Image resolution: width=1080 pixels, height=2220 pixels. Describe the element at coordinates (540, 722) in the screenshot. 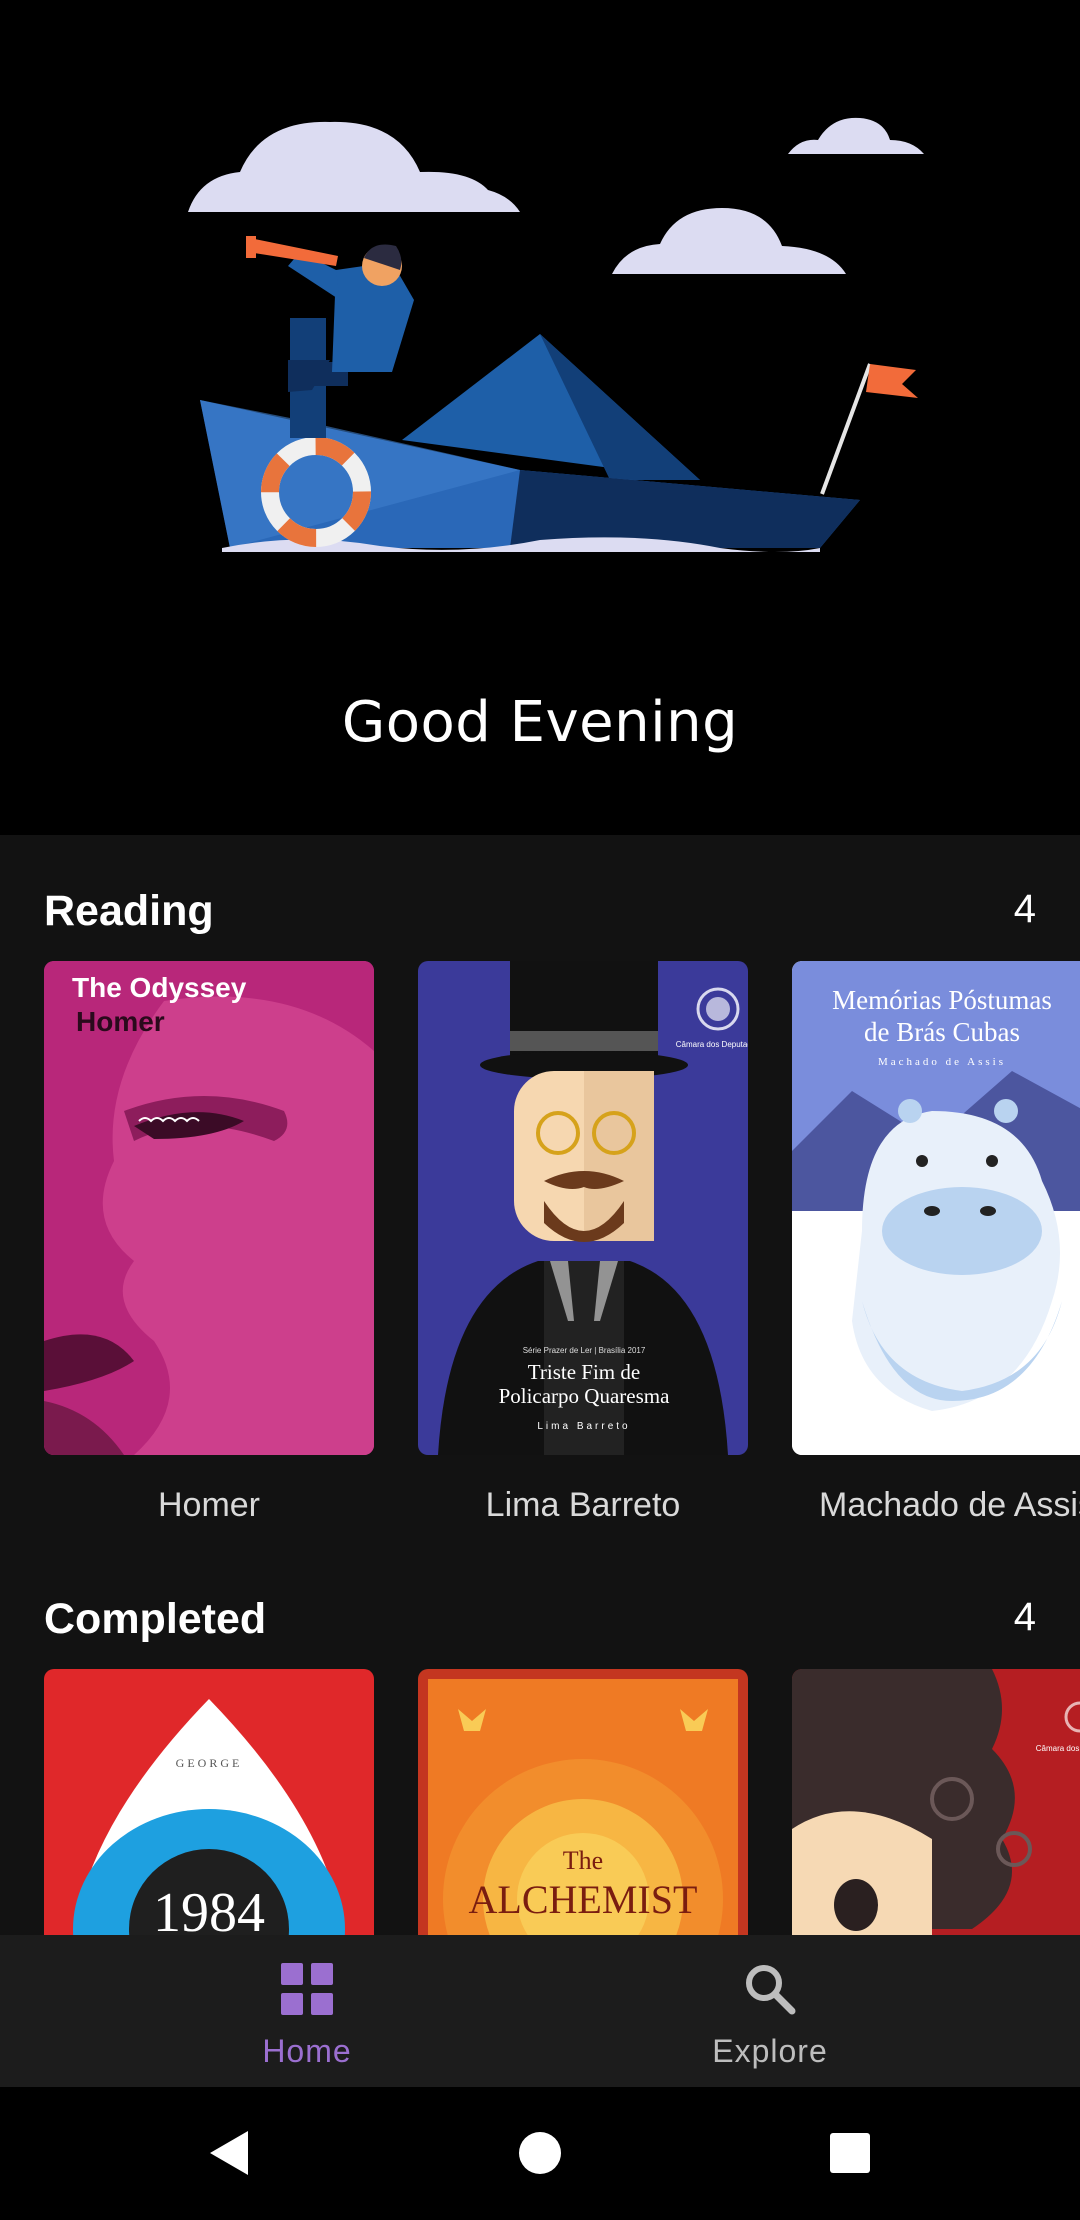

I see `greeting-title: Good Evening` at that location.